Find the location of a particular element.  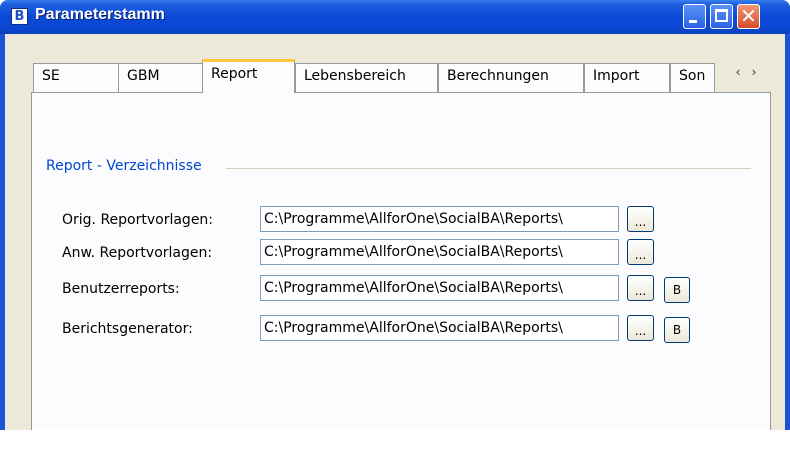

berichtsgenerator-b-button: B is located at coordinates (677, 330).